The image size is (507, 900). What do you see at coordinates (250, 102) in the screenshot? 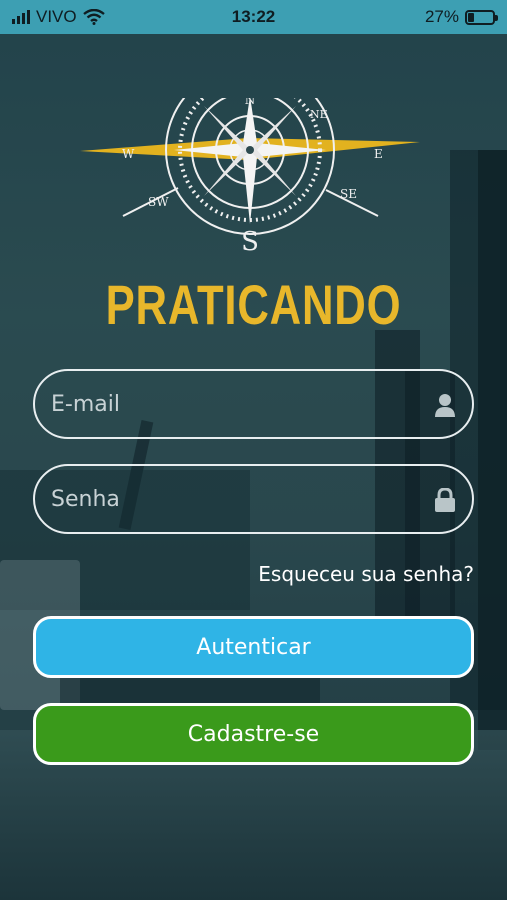
I see `logo-letter-n: N` at bounding box center [250, 102].